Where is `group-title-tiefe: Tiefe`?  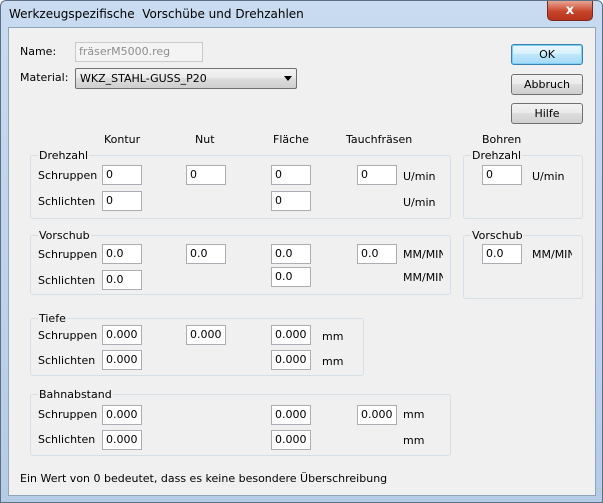
group-title-tiefe: Tiefe is located at coordinates (52, 318).